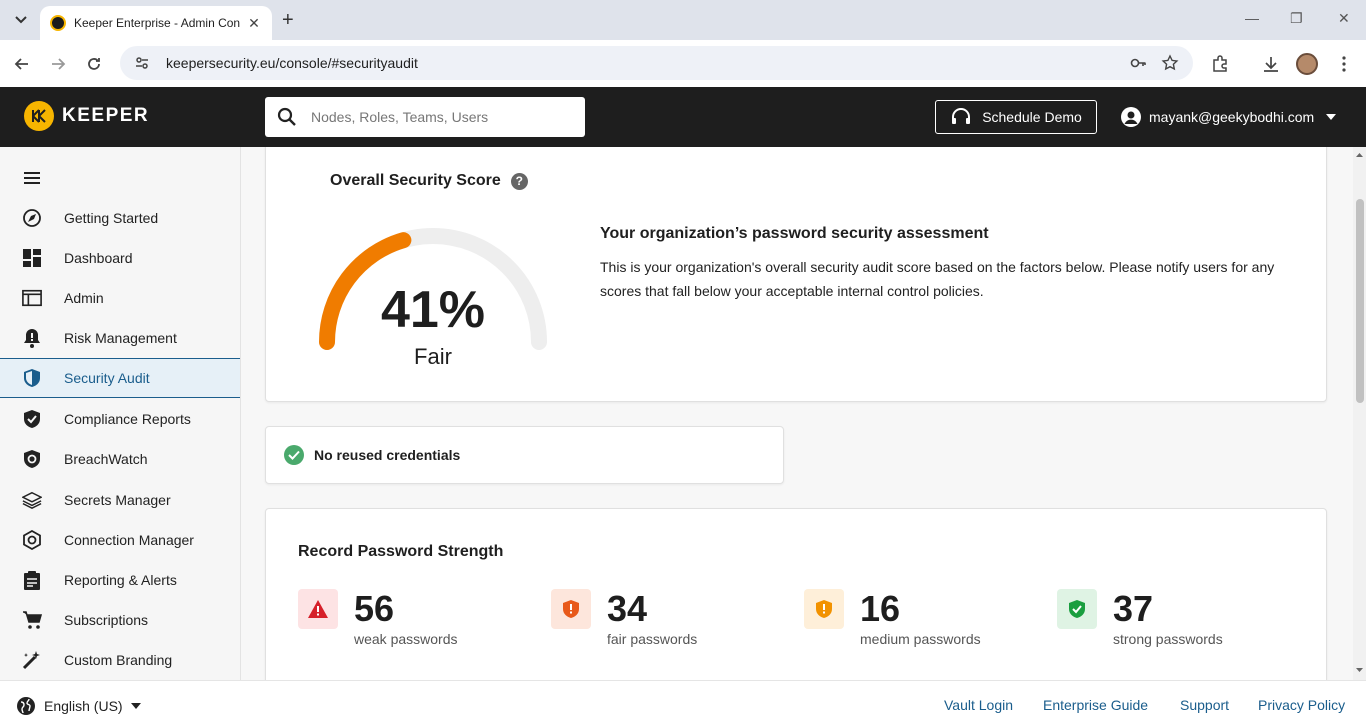 The width and height of the screenshot is (1366, 728). I want to click on sidebar-item-compliance-reports: Compliance Reports, so click(120, 419).